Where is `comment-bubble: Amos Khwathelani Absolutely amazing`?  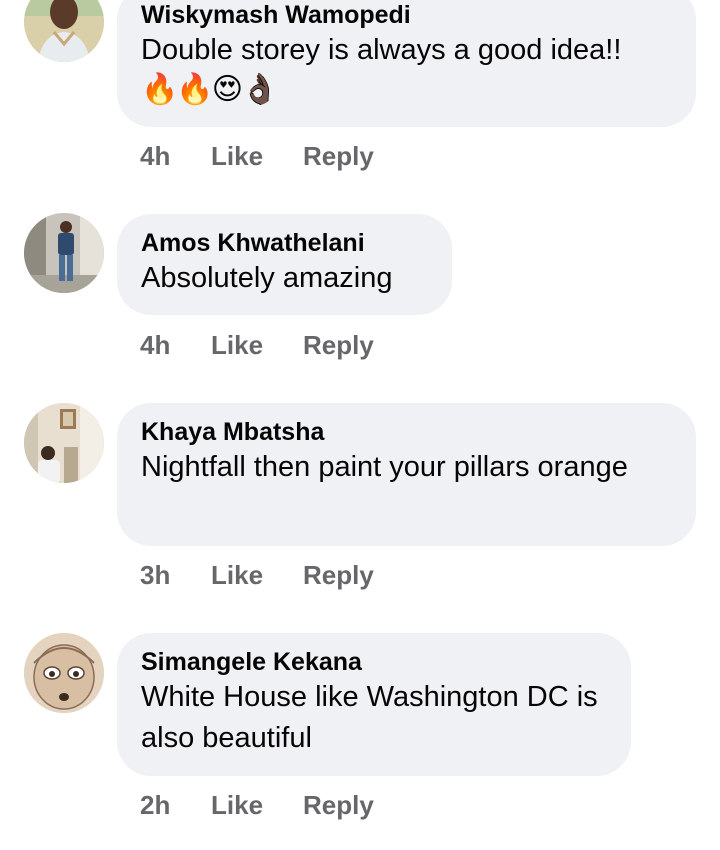 comment-bubble: Amos Khwathelani Absolutely amazing is located at coordinates (284, 264).